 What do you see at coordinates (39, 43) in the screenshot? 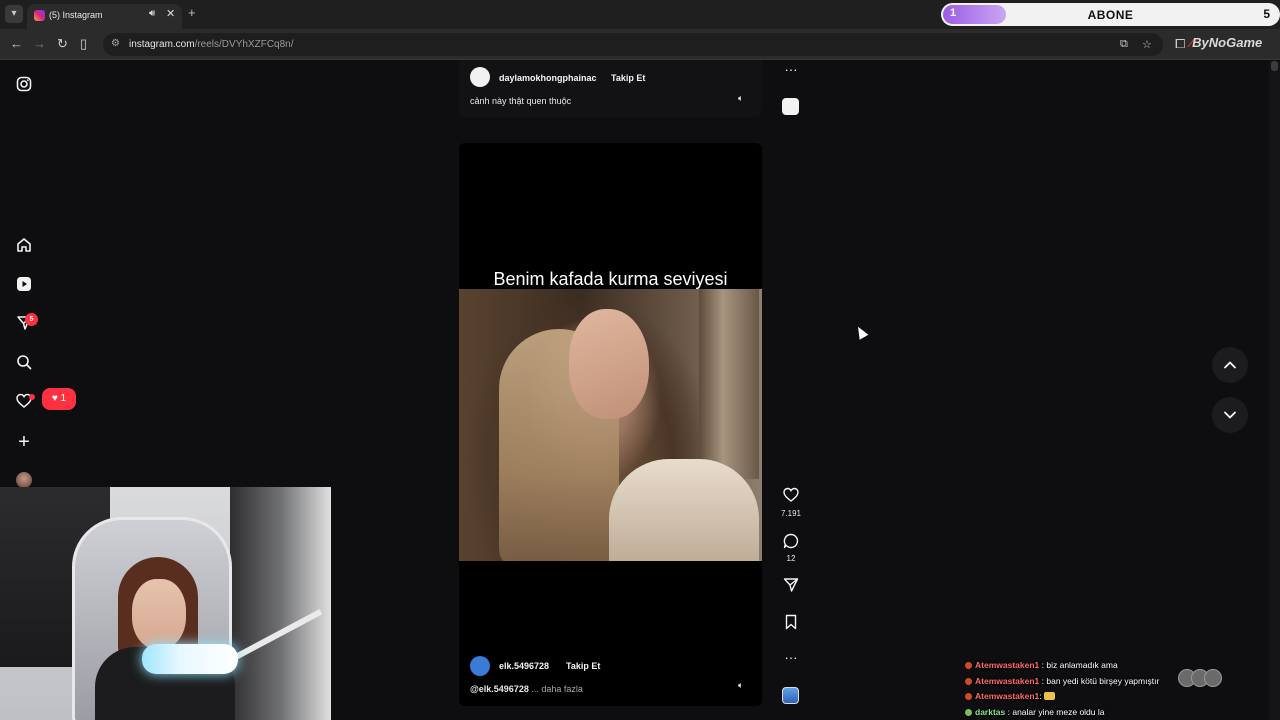
I see `forward-icon: →` at bounding box center [39, 43].